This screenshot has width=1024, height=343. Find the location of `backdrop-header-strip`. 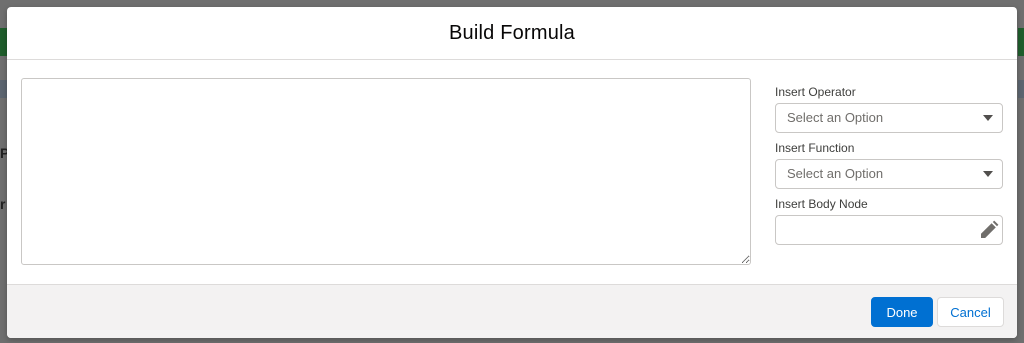

backdrop-header-strip is located at coordinates (1021, 42).